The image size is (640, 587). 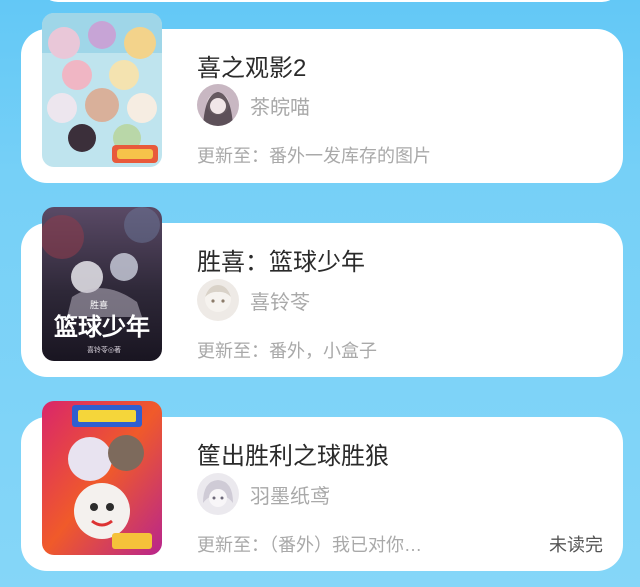 I want to click on author-row: 羽墨纸鸢, so click(x=263, y=494).